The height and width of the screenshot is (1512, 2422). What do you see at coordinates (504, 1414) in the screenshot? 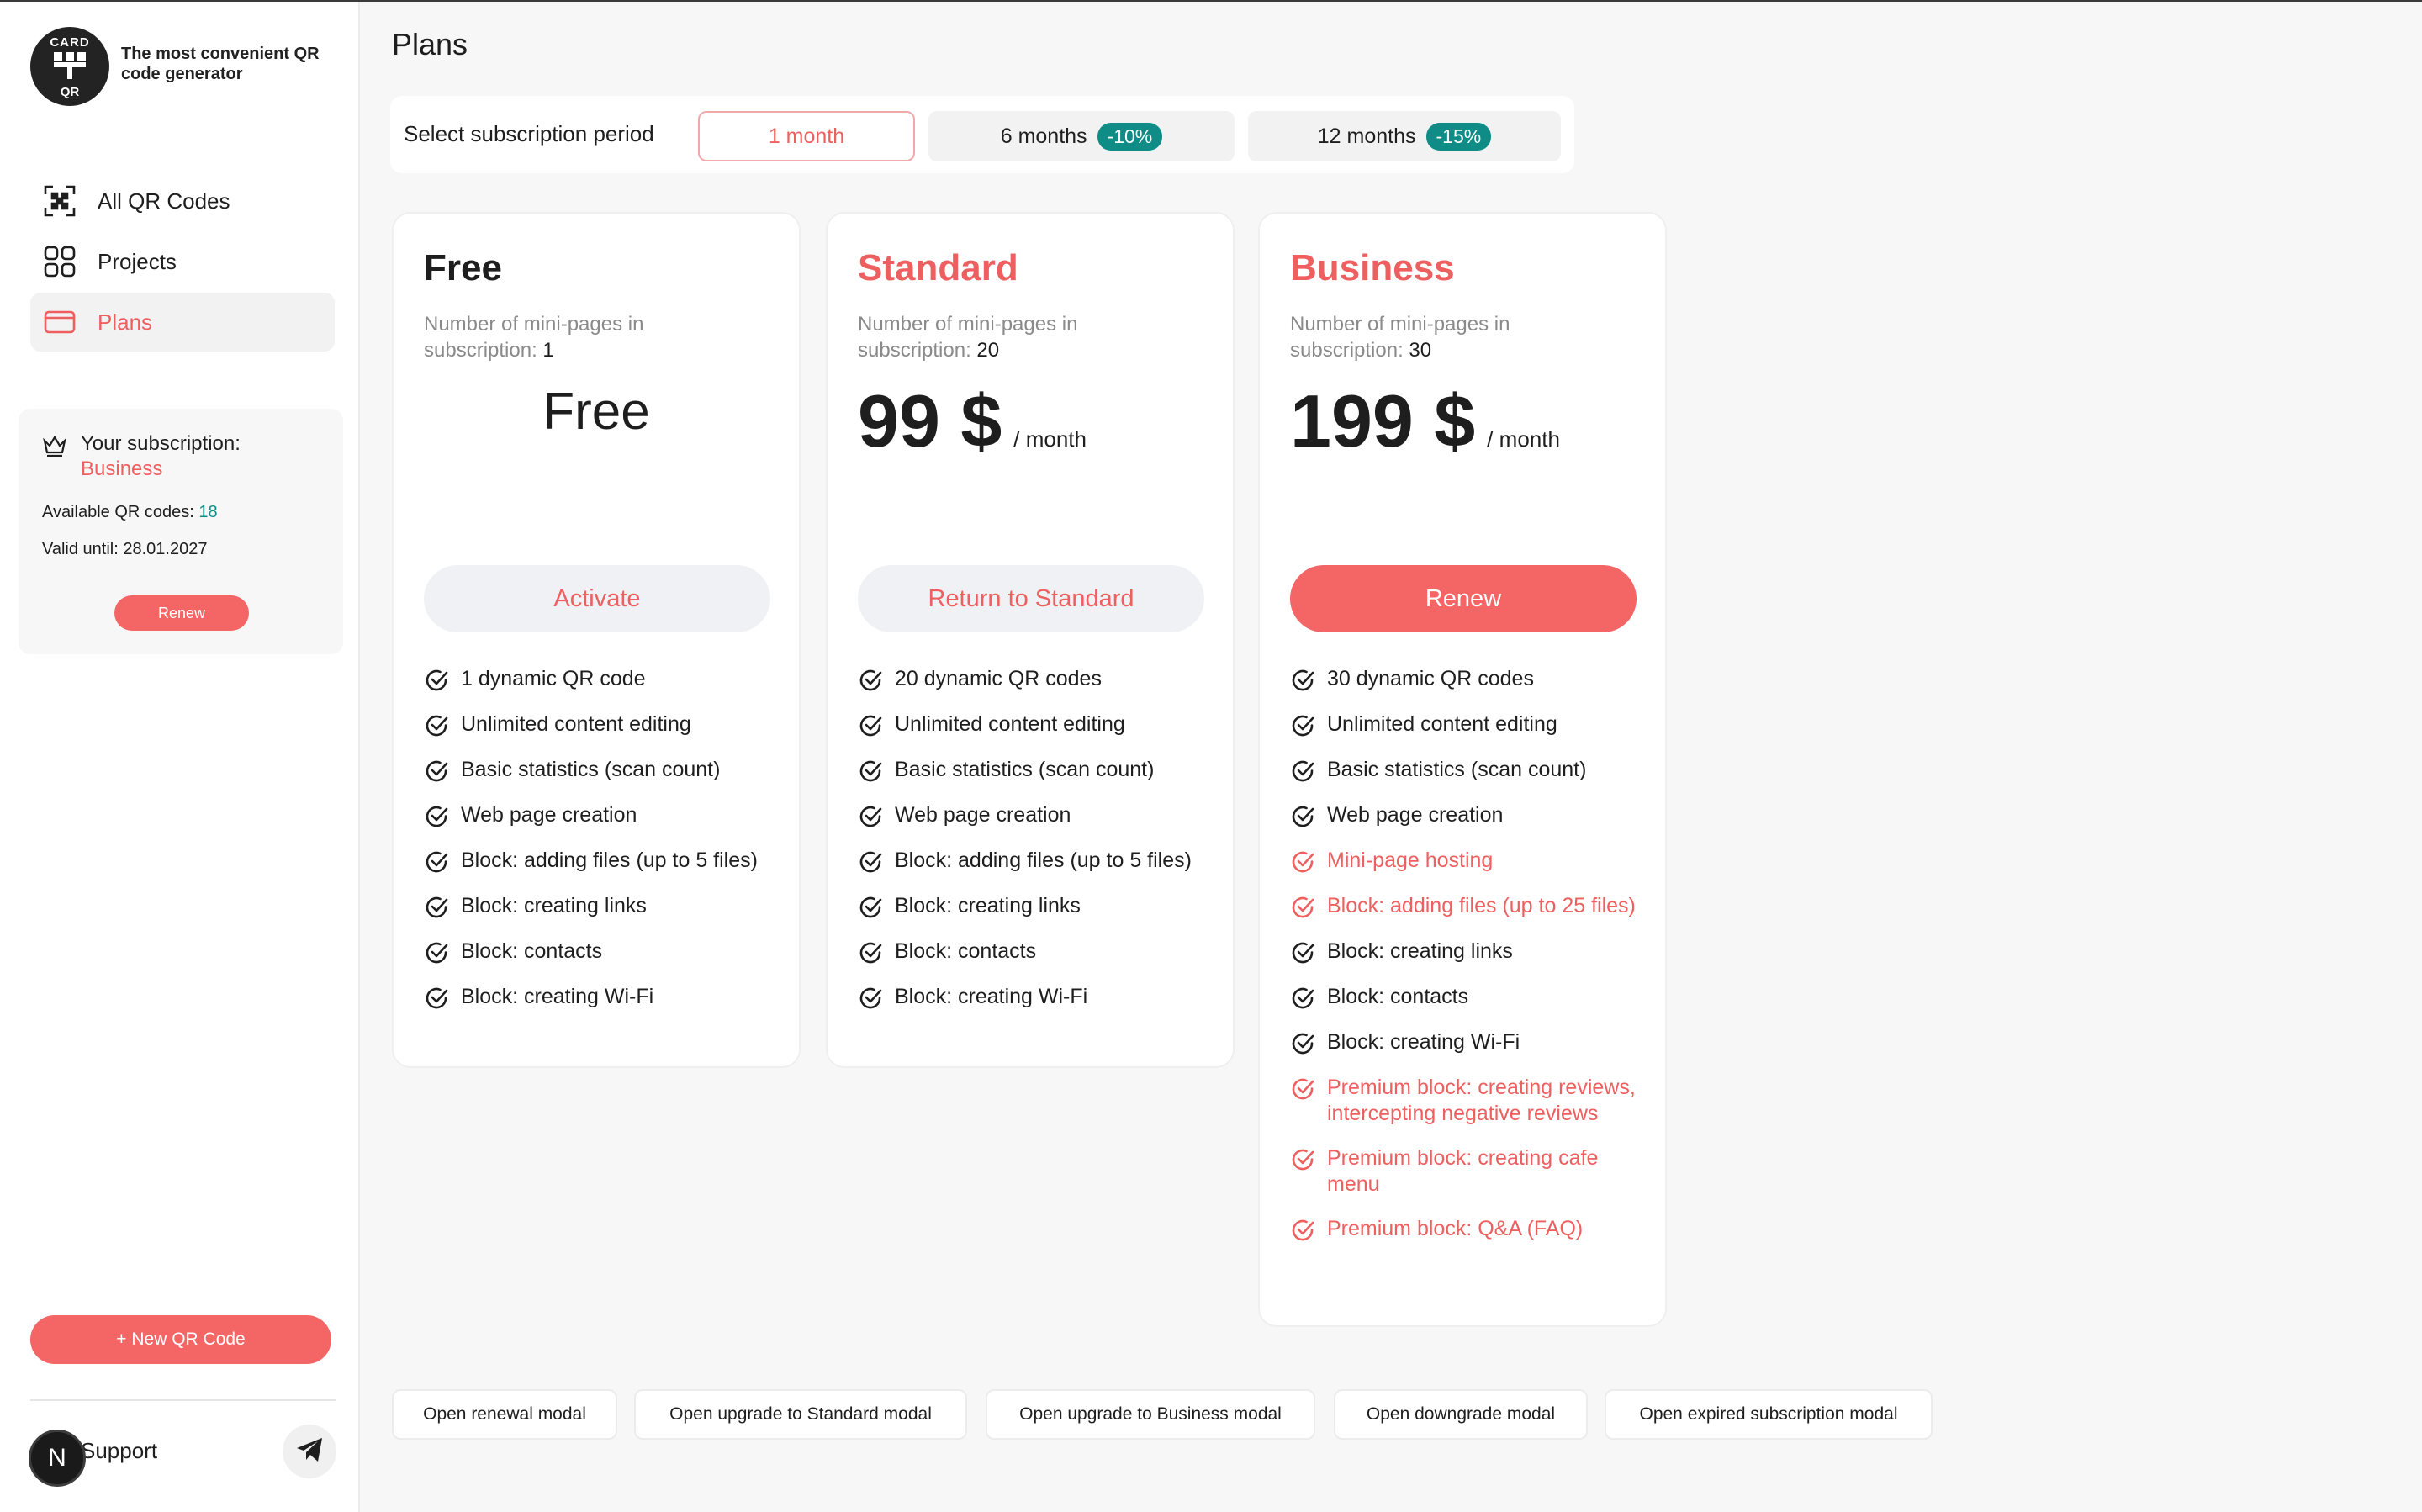
I see `open-renewal-modal-button: Open renewal modal` at bounding box center [504, 1414].